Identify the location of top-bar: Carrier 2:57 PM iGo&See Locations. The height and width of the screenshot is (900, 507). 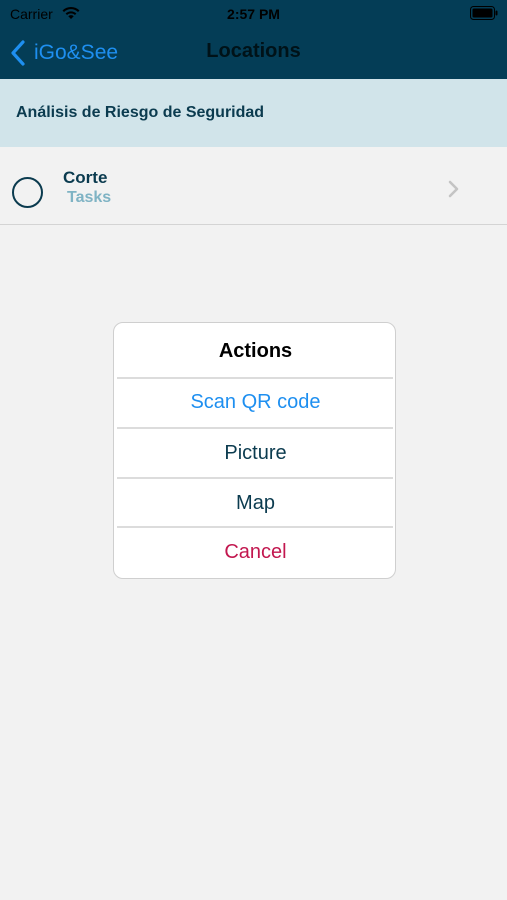
(253, 39).